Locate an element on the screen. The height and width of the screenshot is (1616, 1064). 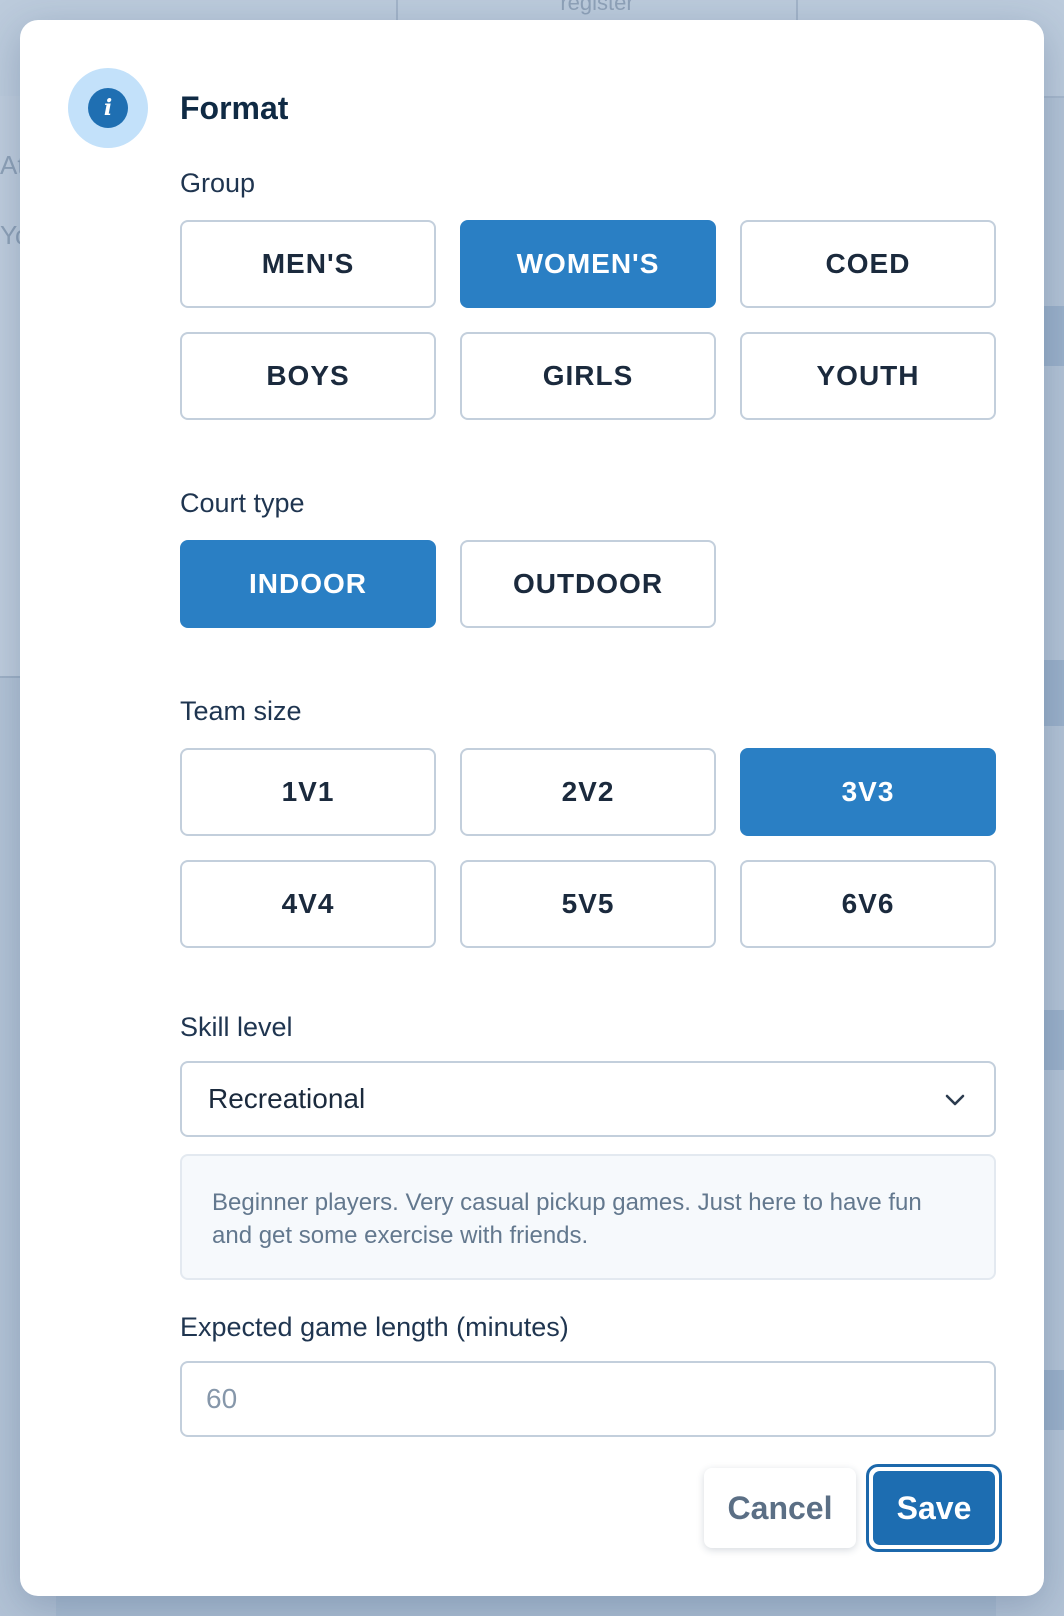
team-size-option-1v1: 1V1 is located at coordinates (308, 792).